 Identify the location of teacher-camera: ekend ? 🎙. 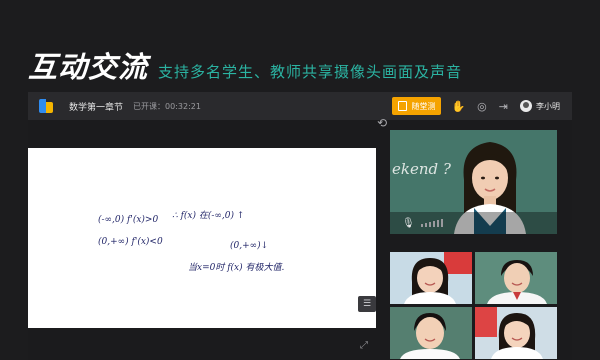
(473, 182).